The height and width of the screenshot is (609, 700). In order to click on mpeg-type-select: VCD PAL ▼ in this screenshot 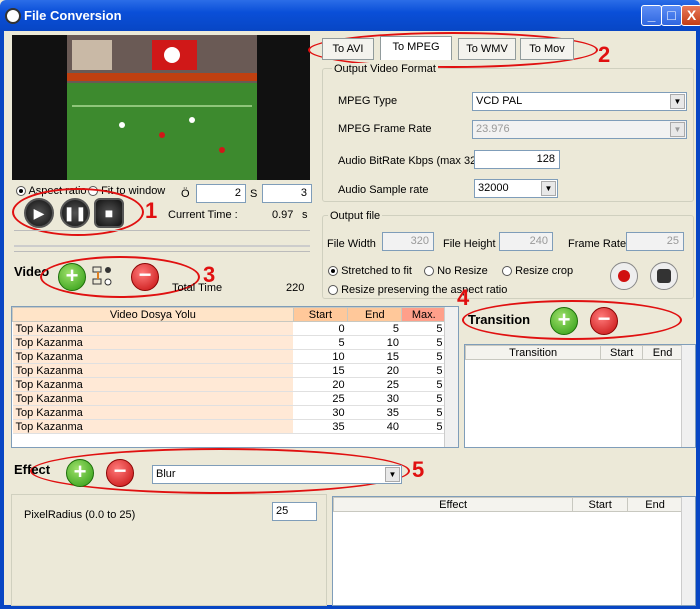, I will do `click(579, 101)`.